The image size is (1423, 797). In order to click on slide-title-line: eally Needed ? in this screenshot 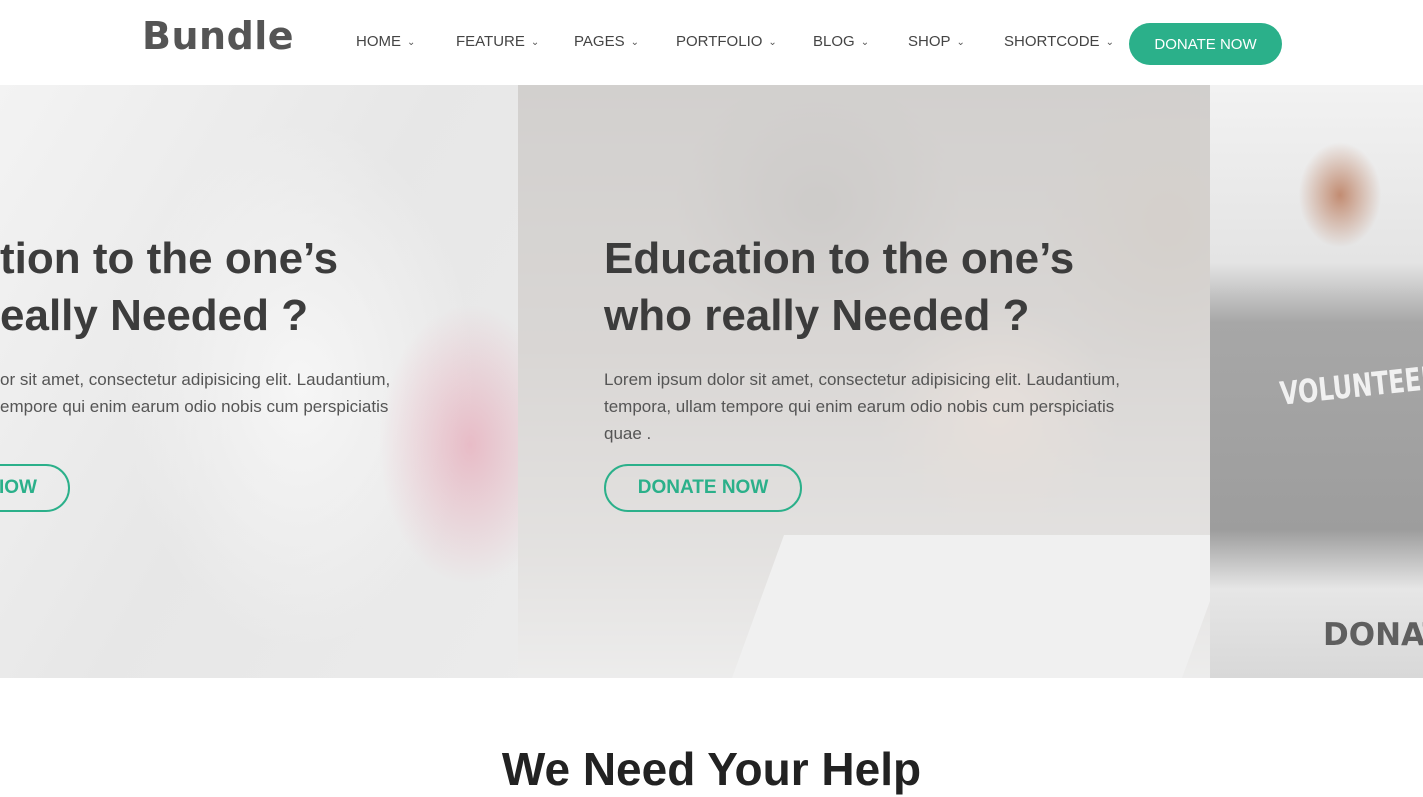, I will do `click(154, 315)`.